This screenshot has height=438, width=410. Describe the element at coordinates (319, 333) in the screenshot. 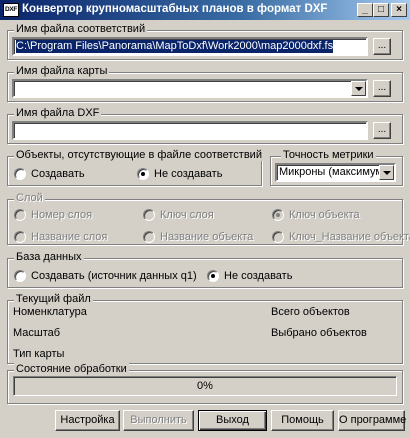

I see `selected-objects-label: Выбрано объектов` at that location.